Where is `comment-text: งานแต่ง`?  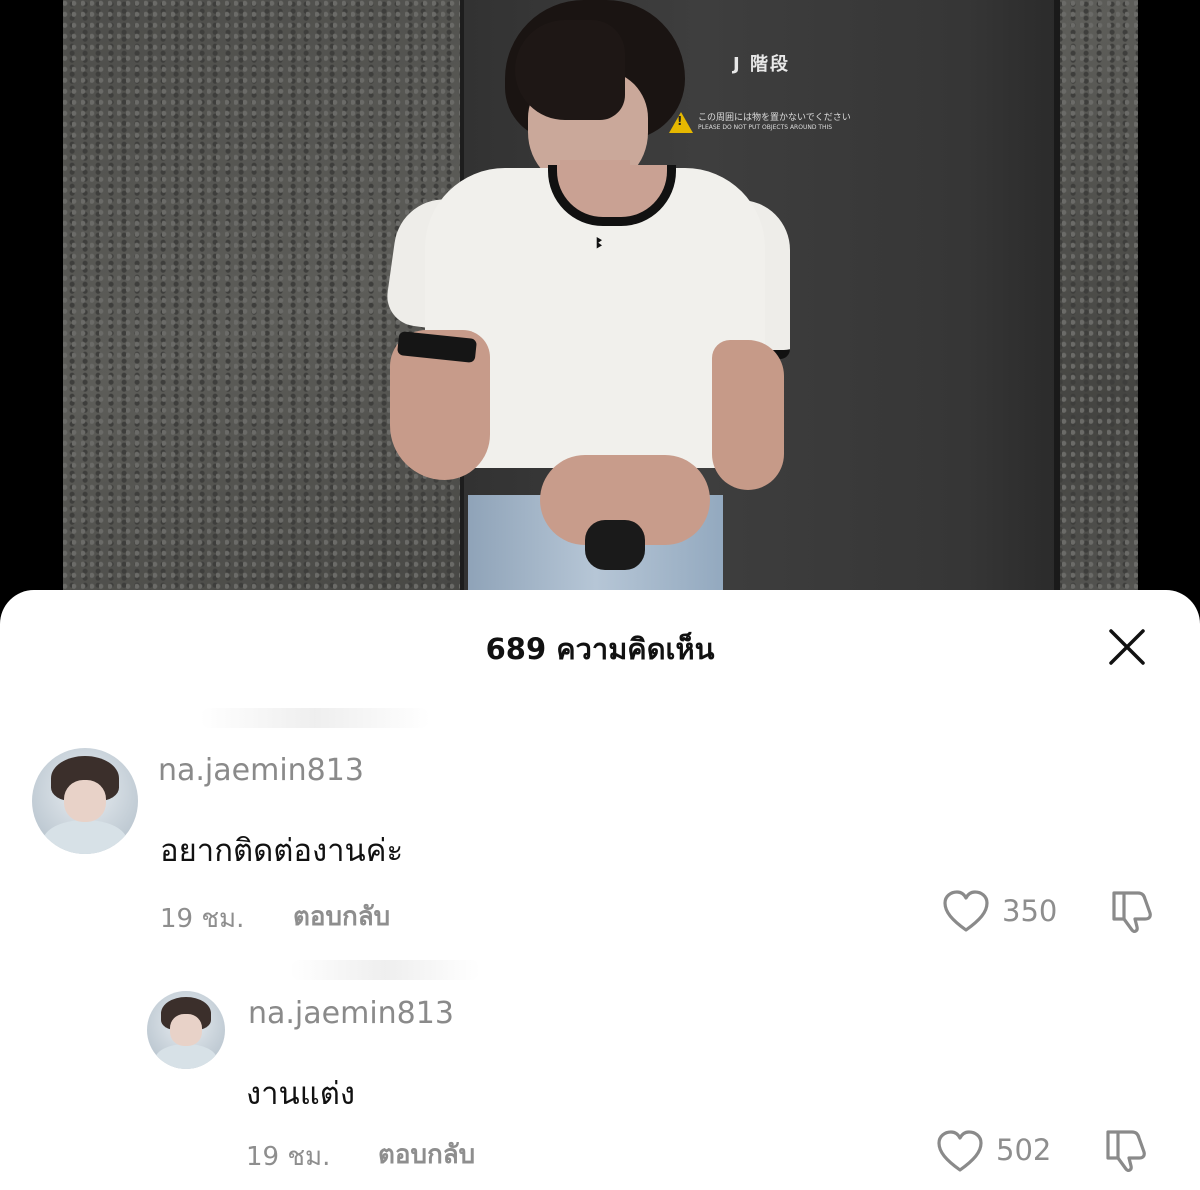
comment-text: งานแต่ง is located at coordinates (300, 1094).